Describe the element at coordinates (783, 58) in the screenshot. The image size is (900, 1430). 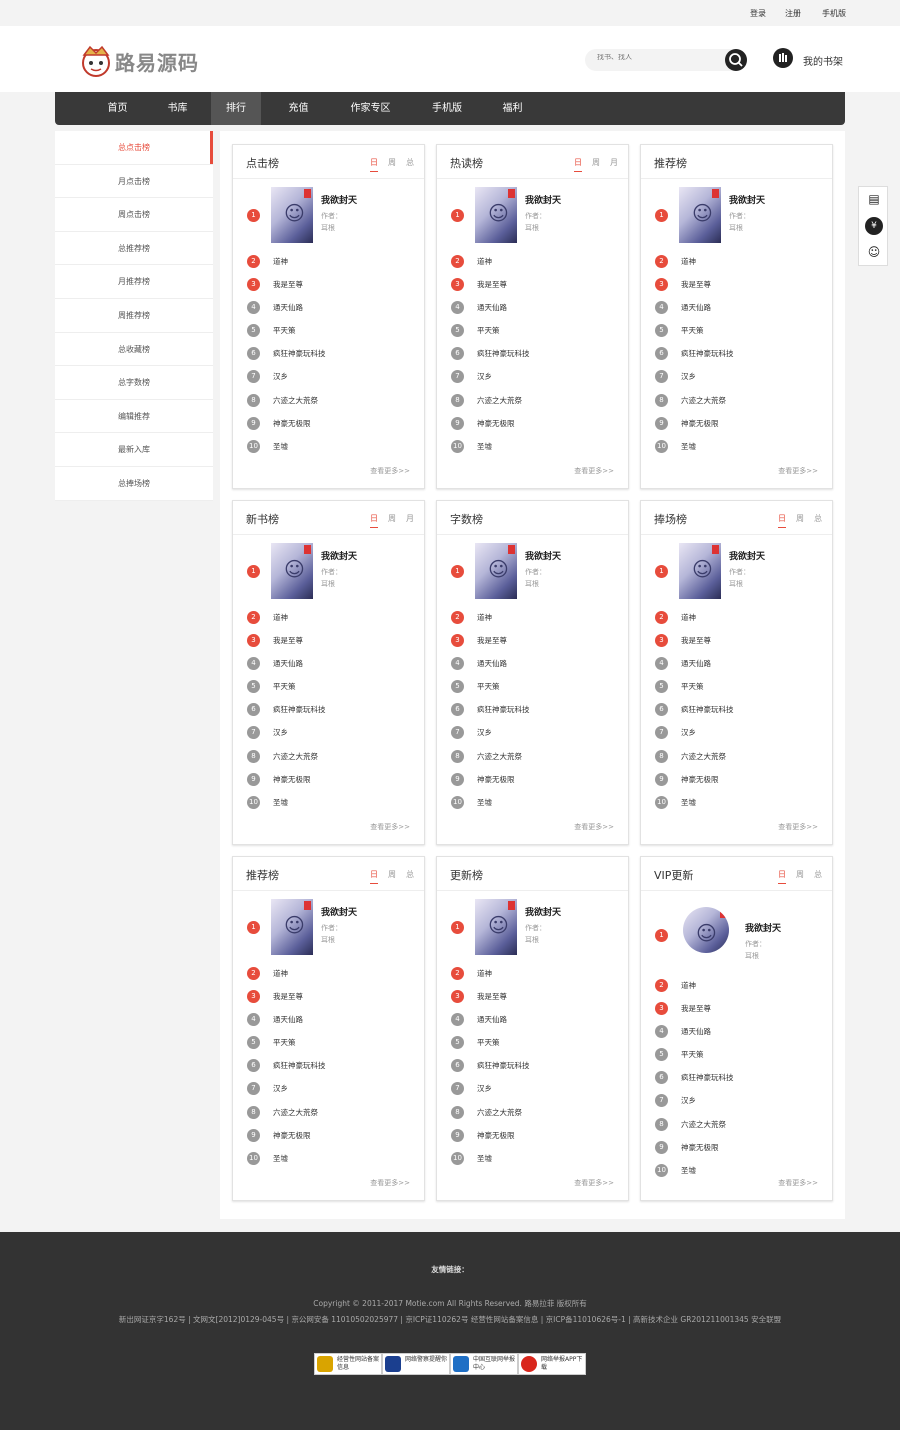
I see `bookshelf-icon` at that location.